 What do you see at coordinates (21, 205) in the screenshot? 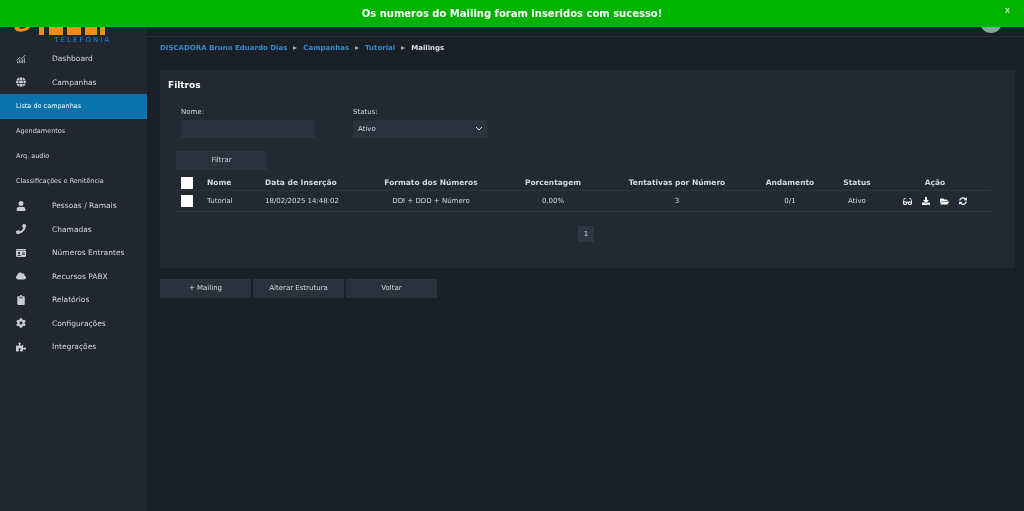
I see `user-icon` at bounding box center [21, 205].